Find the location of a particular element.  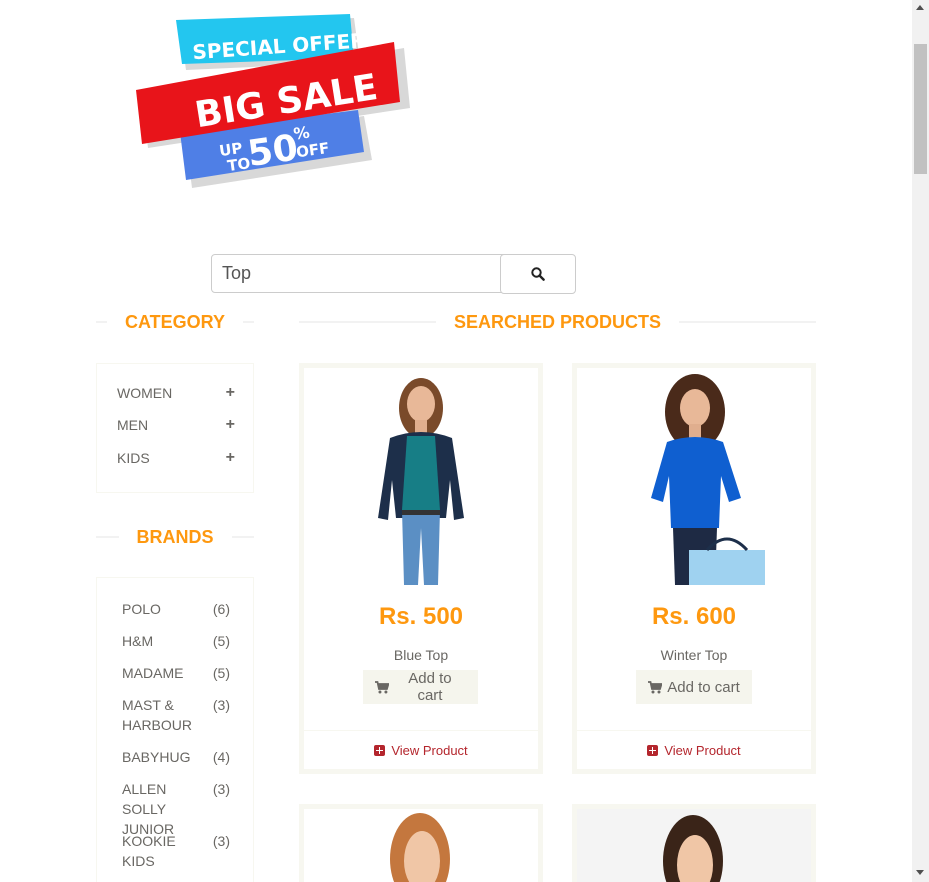

sale-banner-graphic: SPECIAL OFFER BIG SALE UP TO 50 % OFF is located at coordinates (273, 101).